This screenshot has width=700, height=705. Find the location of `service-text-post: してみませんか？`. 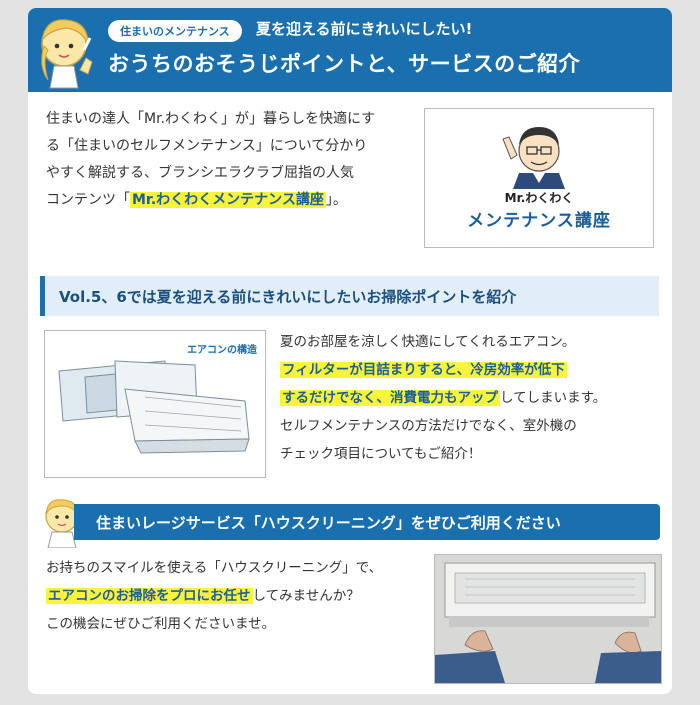

service-text-post: してみませんか？ is located at coordinates (306, 596).